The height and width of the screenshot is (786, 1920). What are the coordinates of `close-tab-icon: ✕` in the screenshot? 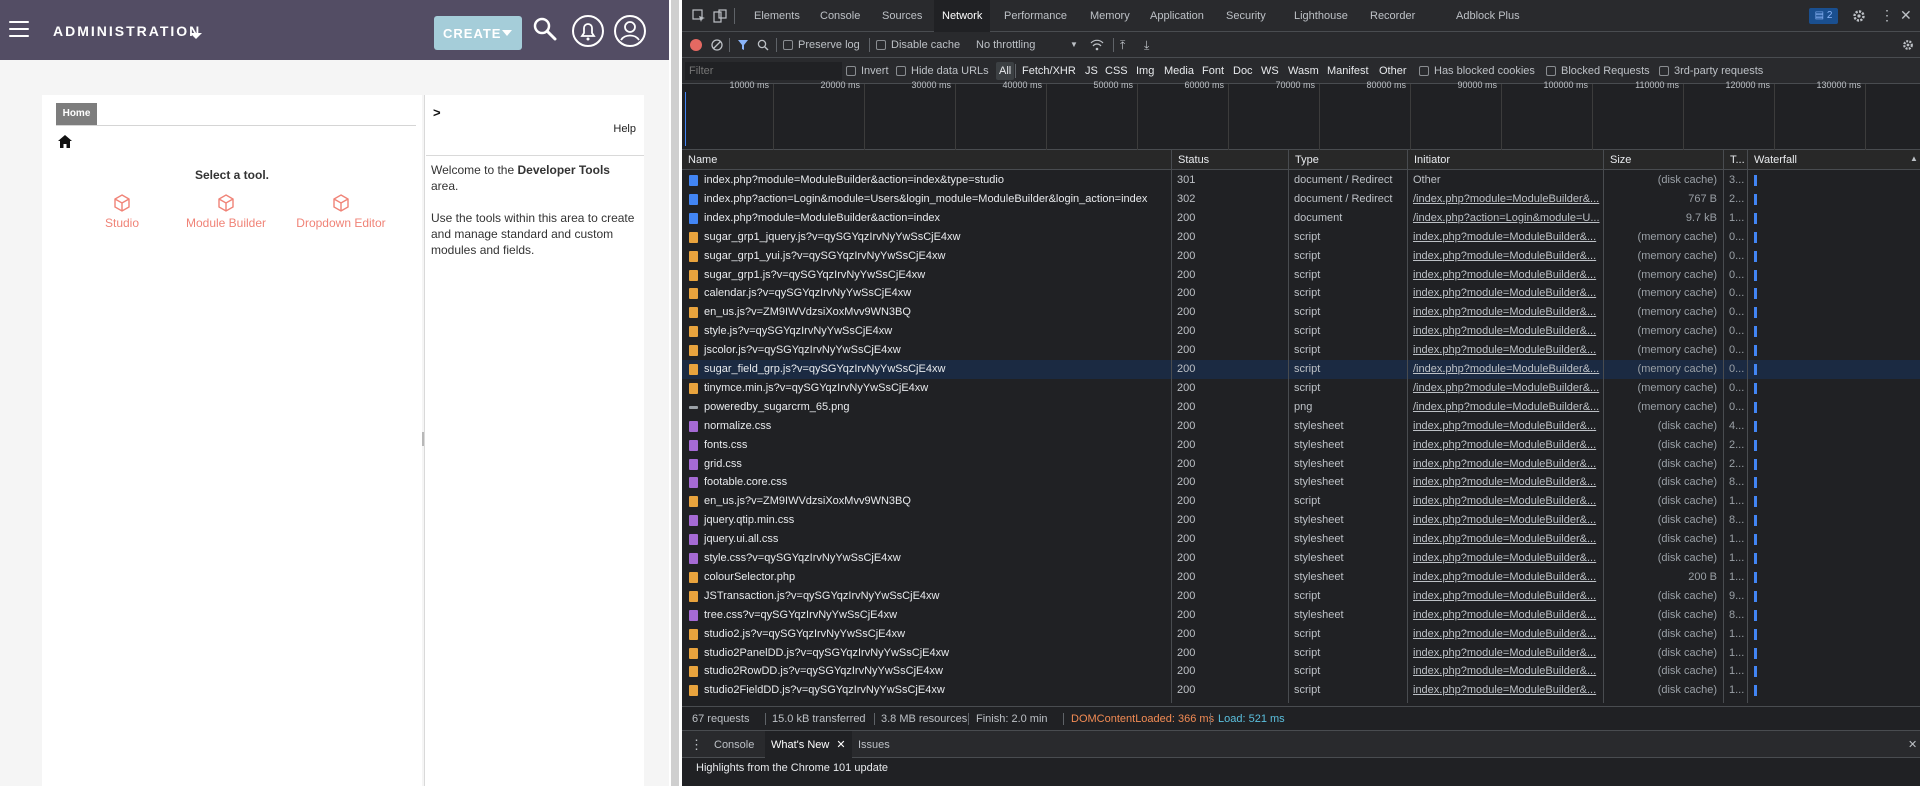 It's located at (840, 745).